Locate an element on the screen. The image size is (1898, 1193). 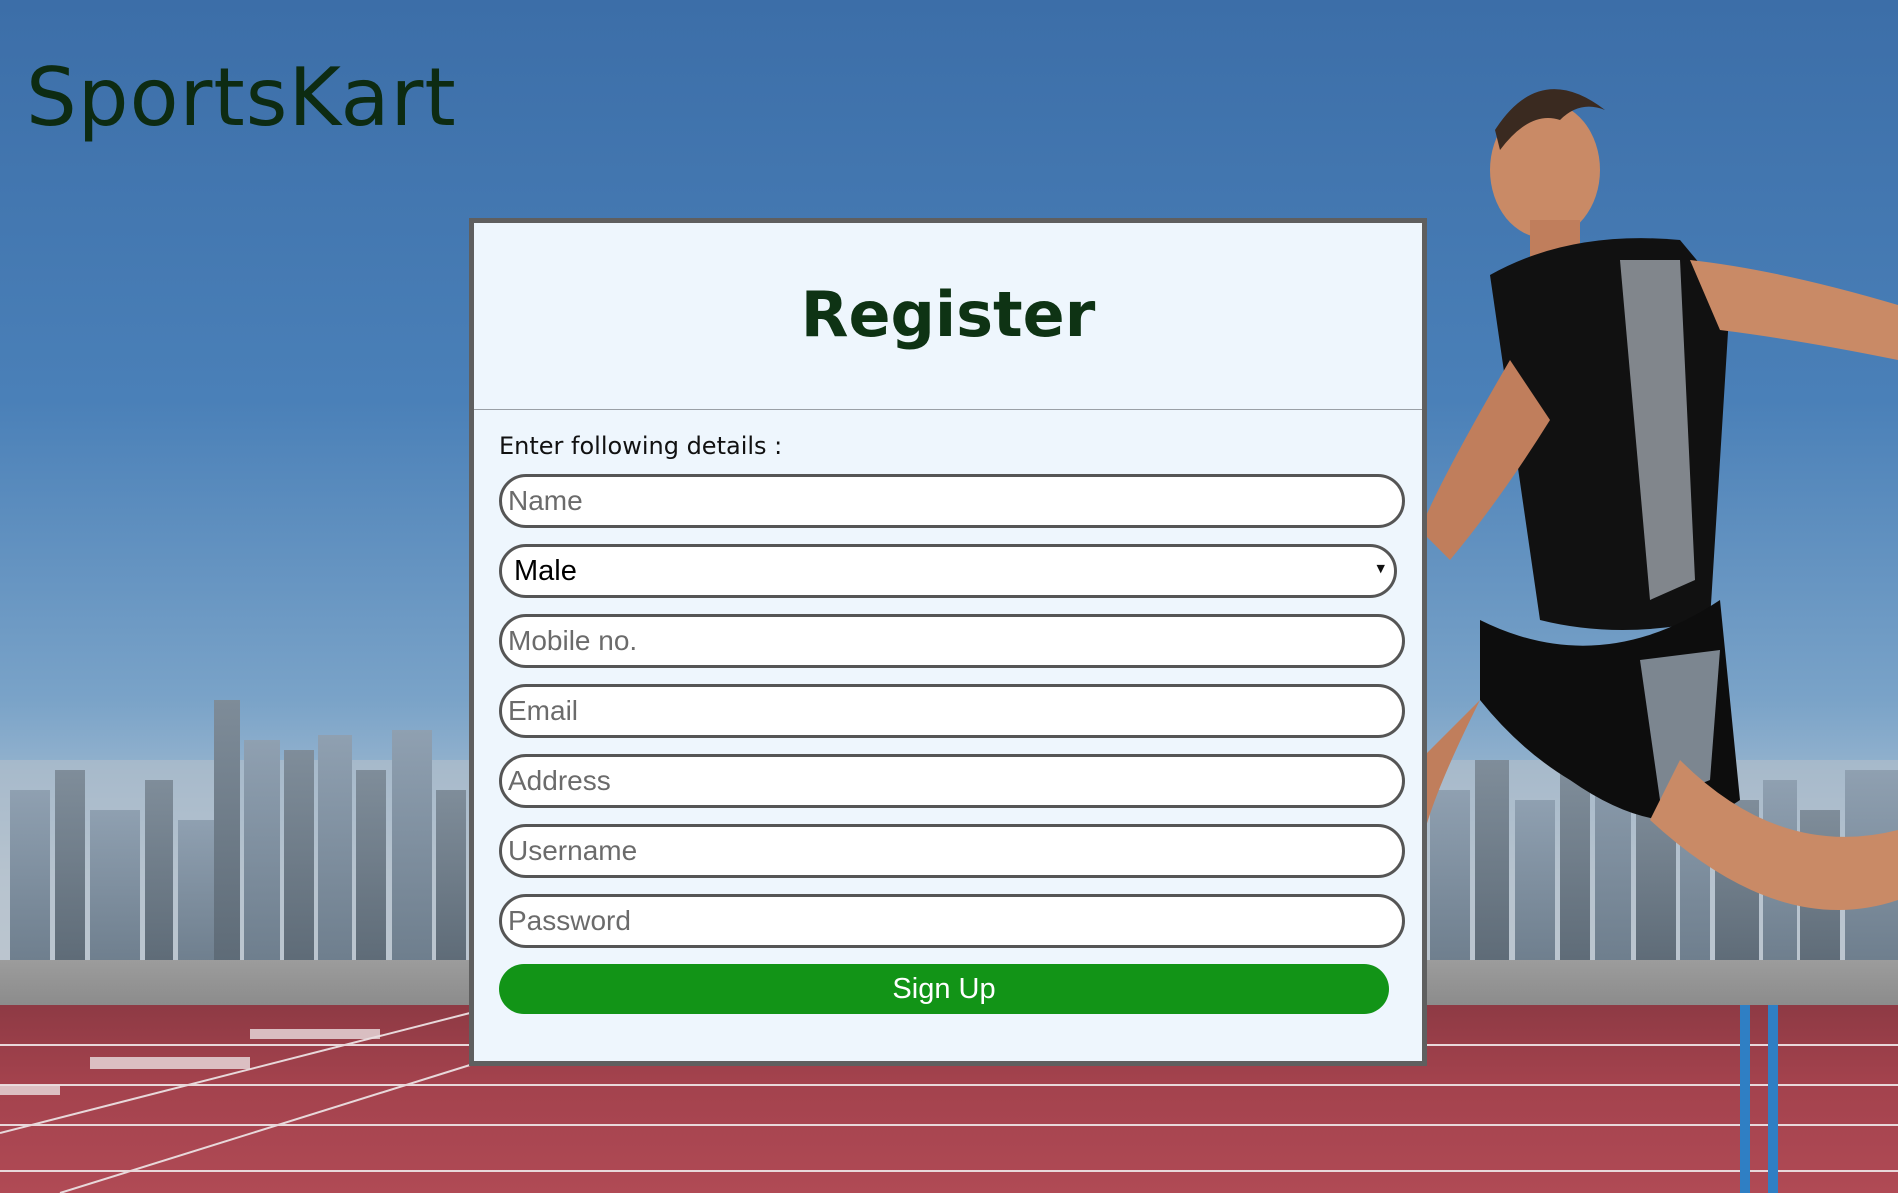
form-instructions: Enter following details : is located at coordinates (641, 446).